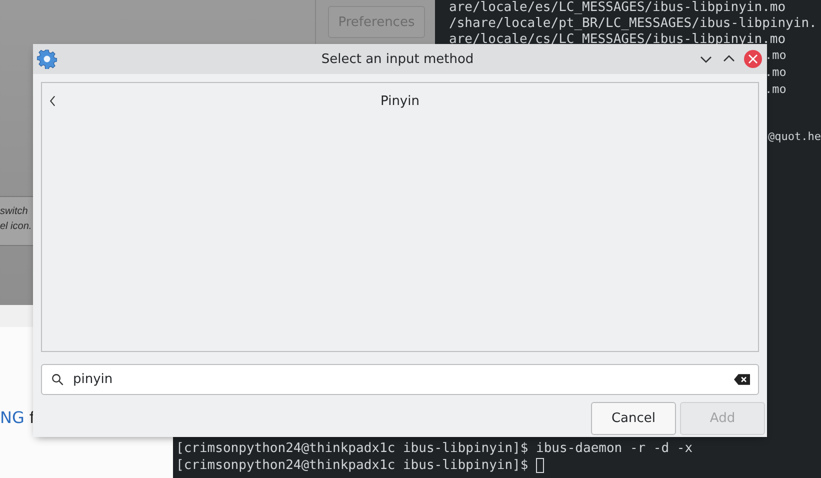 The height and width of the screenshot is (478, 821). Describe the element at coordinates (618, 40) in the screenshot. I see `terminal-line: are/locale/cs/LC_MESSAGES/ibus-libpinyin.mo` at that location.